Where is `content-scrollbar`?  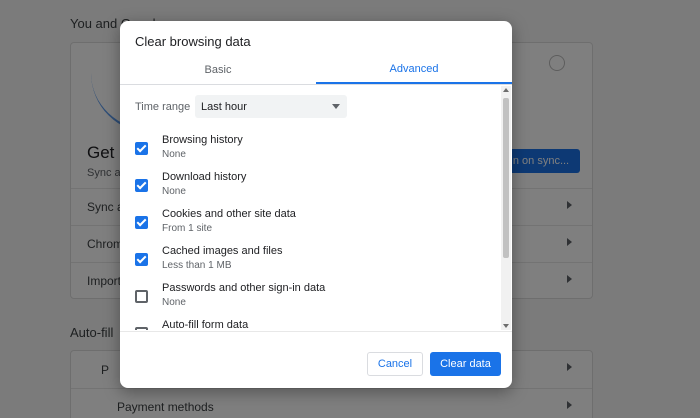 content-scrollbar is located at coordinates (506, 208).